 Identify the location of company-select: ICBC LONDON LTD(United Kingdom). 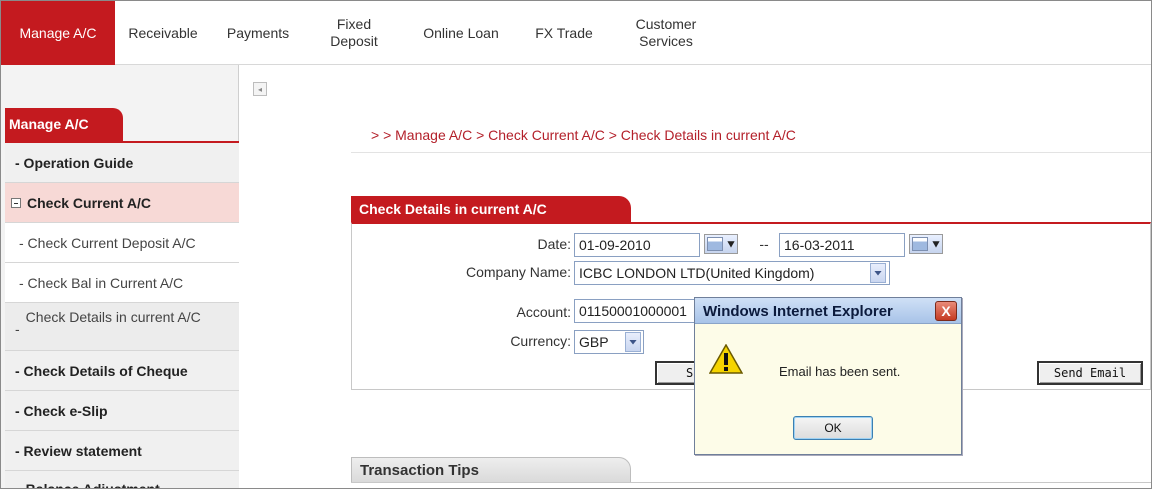
(732, 273).